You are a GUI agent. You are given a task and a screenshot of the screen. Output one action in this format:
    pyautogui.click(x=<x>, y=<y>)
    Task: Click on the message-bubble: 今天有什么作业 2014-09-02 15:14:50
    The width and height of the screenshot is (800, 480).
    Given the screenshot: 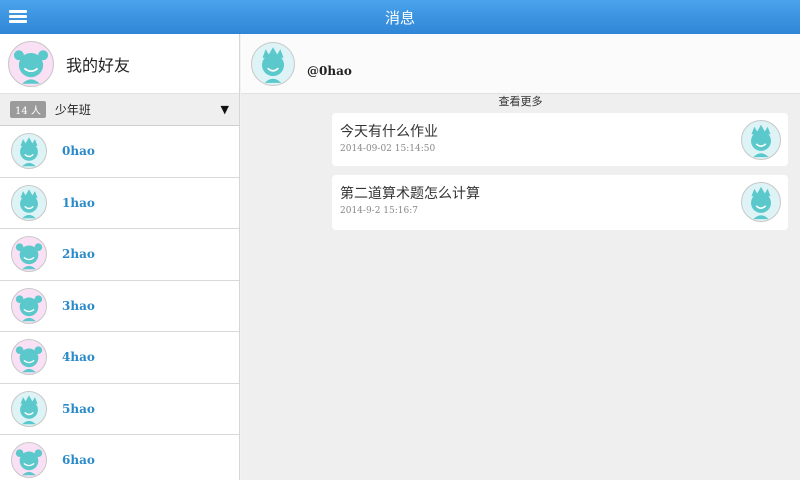 What is the action you would take?
    pyautogui.click(x=560, y=139)
    